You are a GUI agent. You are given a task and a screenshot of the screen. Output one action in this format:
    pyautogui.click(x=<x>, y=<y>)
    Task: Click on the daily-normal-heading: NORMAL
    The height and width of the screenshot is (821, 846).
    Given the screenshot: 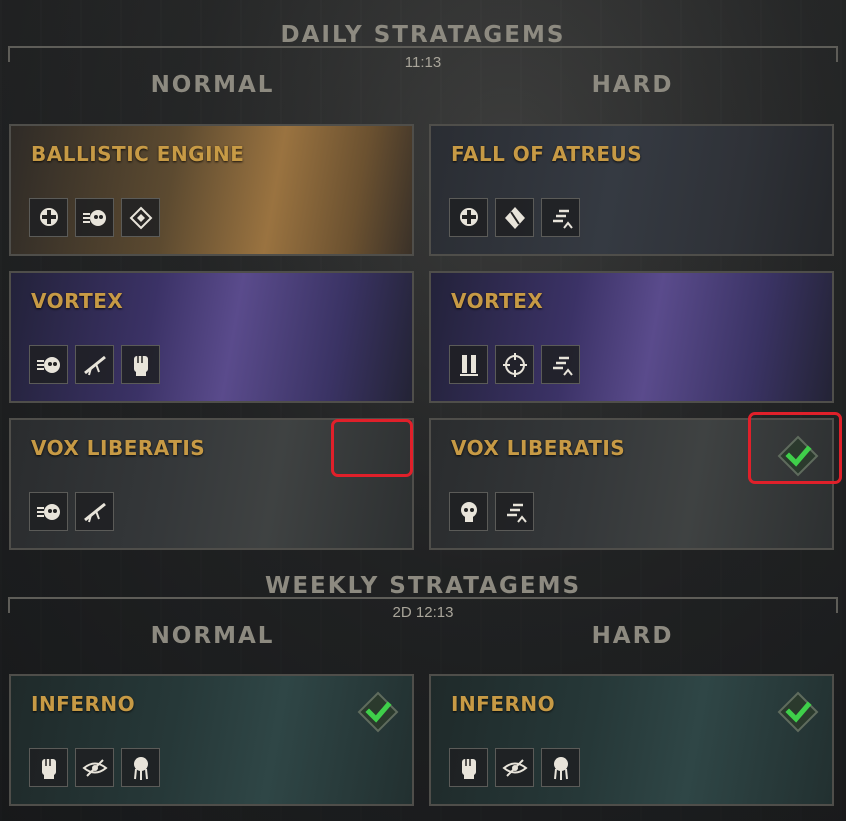 What is the action you would take?
    pyautogui.click(x=212, y=85)
    